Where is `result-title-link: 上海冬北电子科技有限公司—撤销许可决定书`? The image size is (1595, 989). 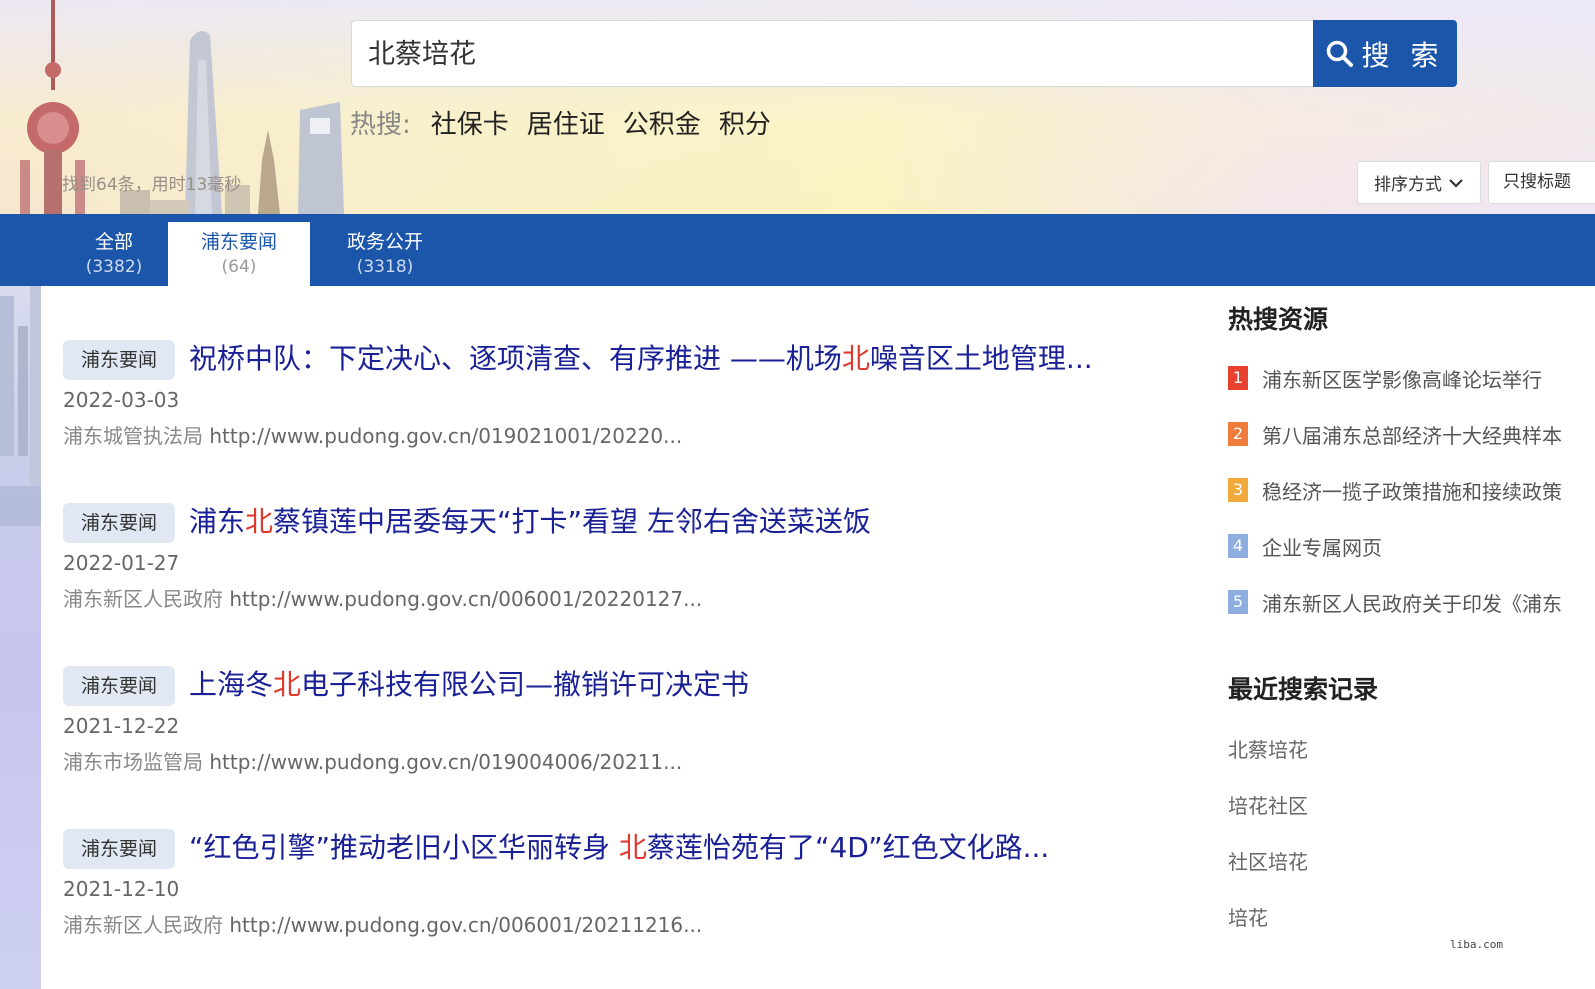 result-title-link: 上海冬北电子科技有限公司—撤销许可决定书 is located at coordinates (669, 685).